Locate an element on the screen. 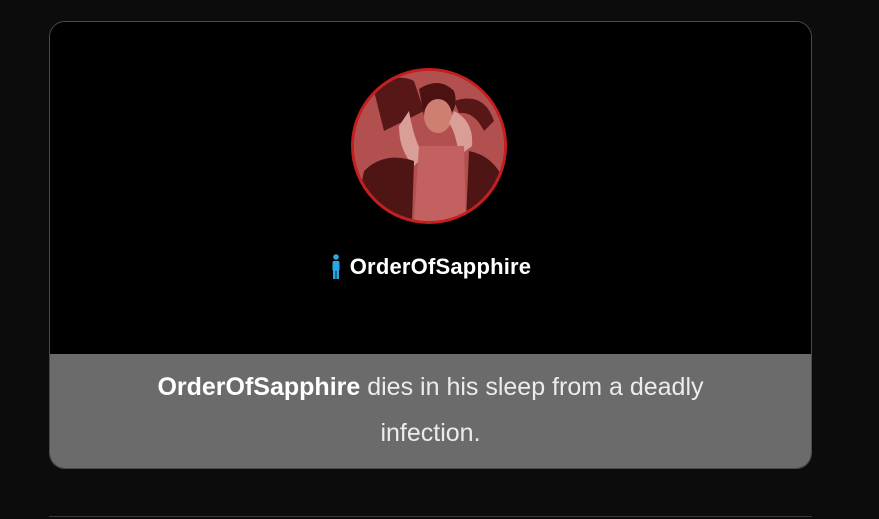 This screenshot has width=879, height=519. avatar-image is located at coordinates (429, 146).